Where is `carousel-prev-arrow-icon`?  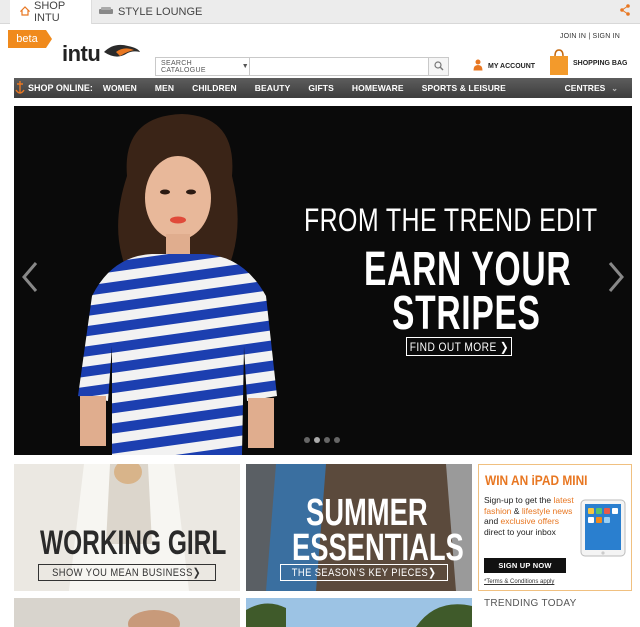 carousel-prev-arrow-icon is located at coordinates (30, 277).